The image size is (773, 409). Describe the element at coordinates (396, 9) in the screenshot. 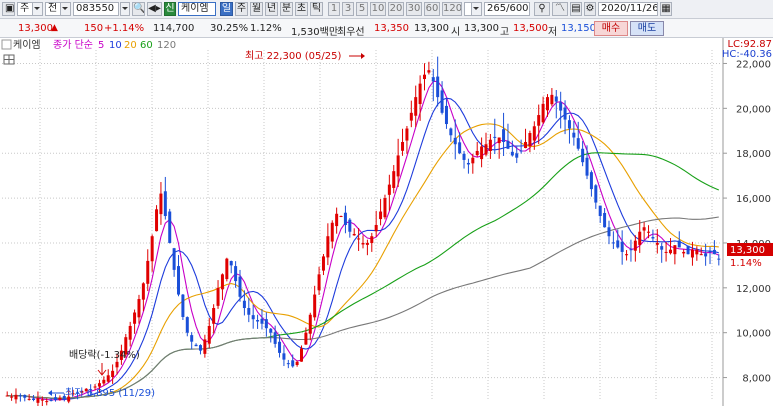

I see `minute-20-button: 20` at that location.